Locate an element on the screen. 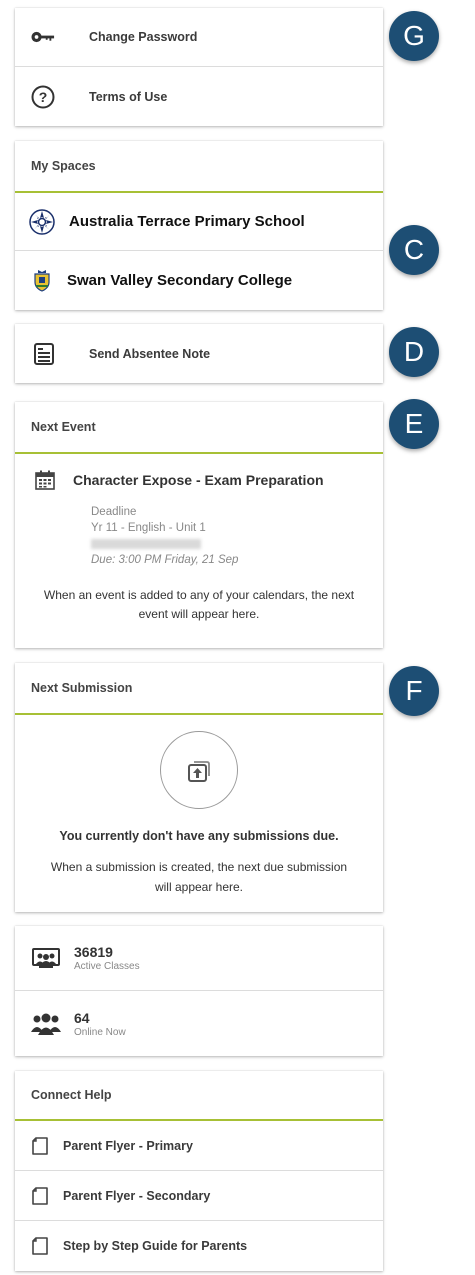 The image size is (475, 1275). calendar-icon is located at coordinates (45, 480).